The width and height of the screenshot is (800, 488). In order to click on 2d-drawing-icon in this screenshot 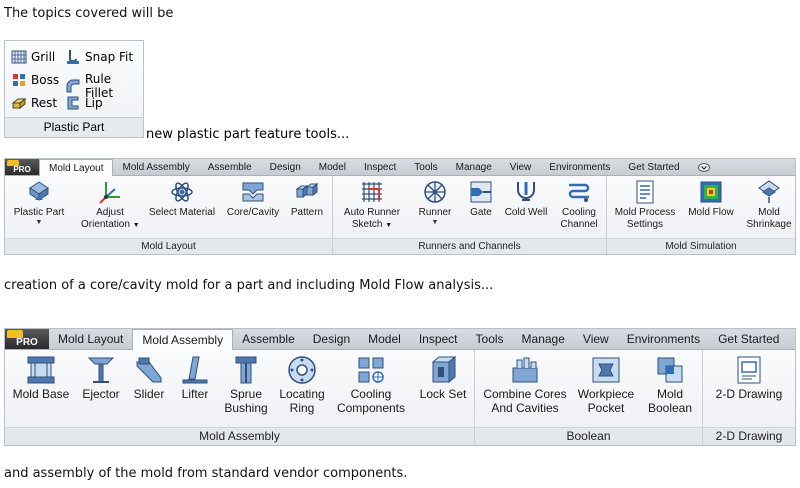, I will do `click(749, 370)`.